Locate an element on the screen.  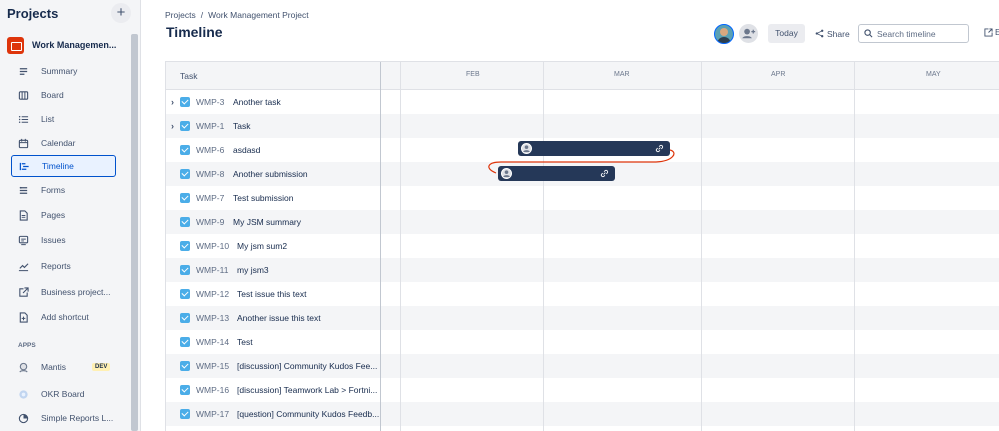
list-icon is located at coordinates (23, 119).